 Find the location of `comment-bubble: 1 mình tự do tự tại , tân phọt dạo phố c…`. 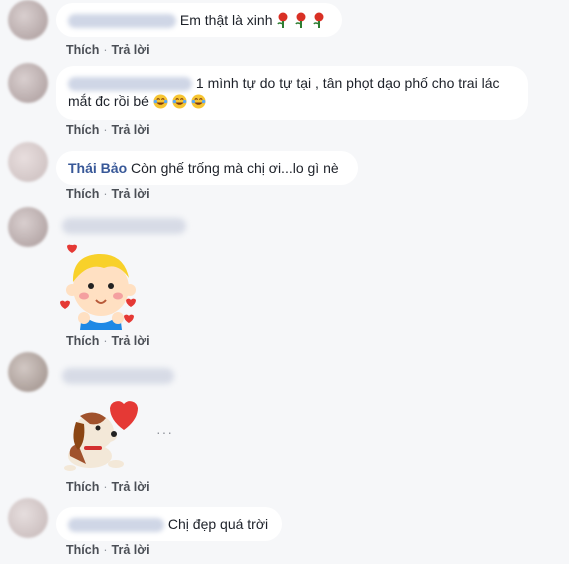

comment-bubble: 1 mình tự do tự tại , tân phọt dạo phố c… is located at coordinates (292, 93).